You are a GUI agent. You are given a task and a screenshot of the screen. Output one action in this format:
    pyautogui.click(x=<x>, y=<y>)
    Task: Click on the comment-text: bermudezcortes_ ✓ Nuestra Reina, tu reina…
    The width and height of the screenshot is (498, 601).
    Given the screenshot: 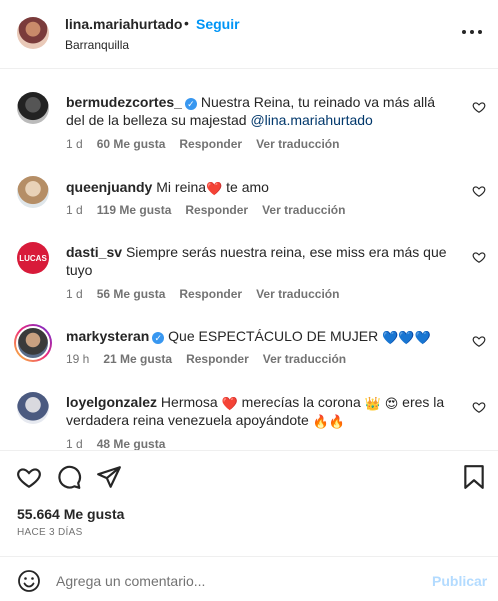 What is the action you would take?
    pyautogui.click(x=261, y=111)
    